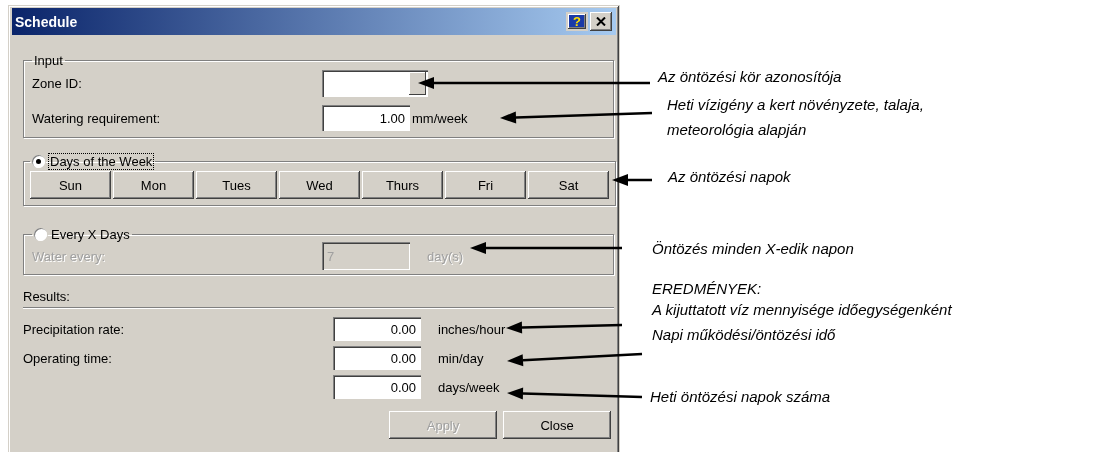  I want to click on day-button: Wed, so click(319, 185).